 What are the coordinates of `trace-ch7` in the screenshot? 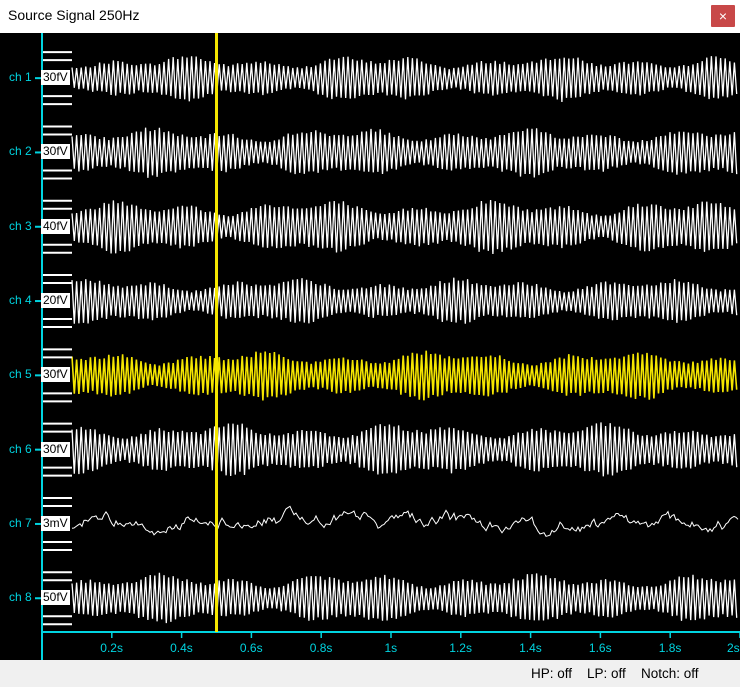 It's located at (405, 521).